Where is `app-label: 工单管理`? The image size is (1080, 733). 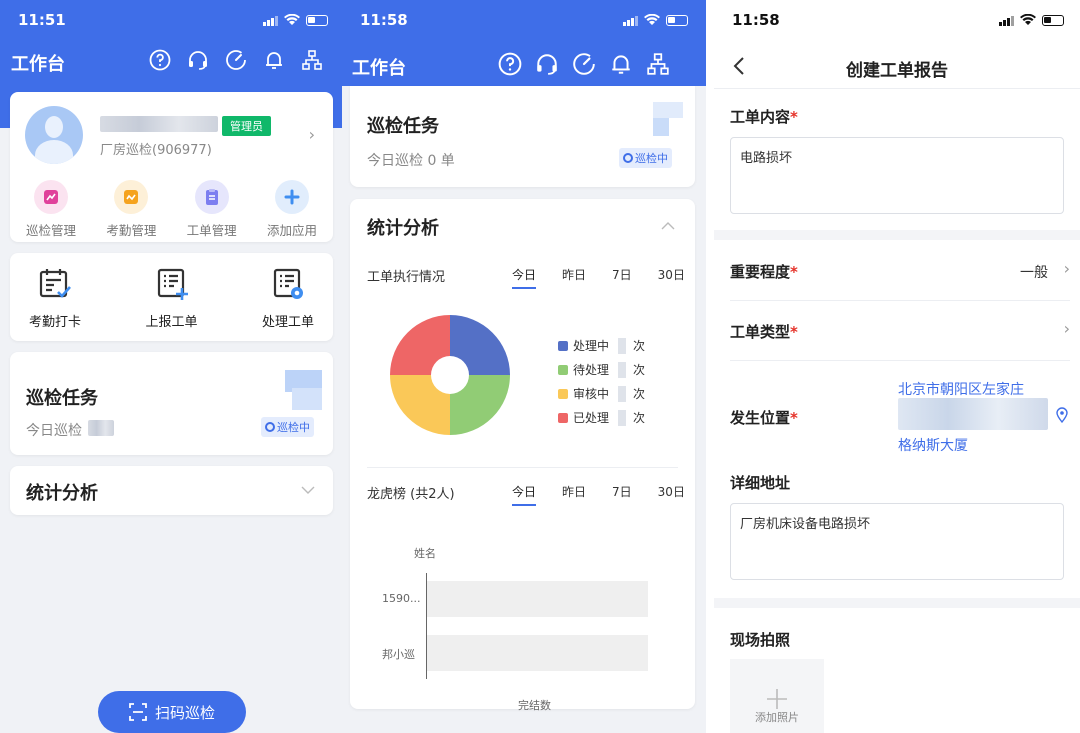 app-label: 工单管理 is located at coordinates (211, 230).